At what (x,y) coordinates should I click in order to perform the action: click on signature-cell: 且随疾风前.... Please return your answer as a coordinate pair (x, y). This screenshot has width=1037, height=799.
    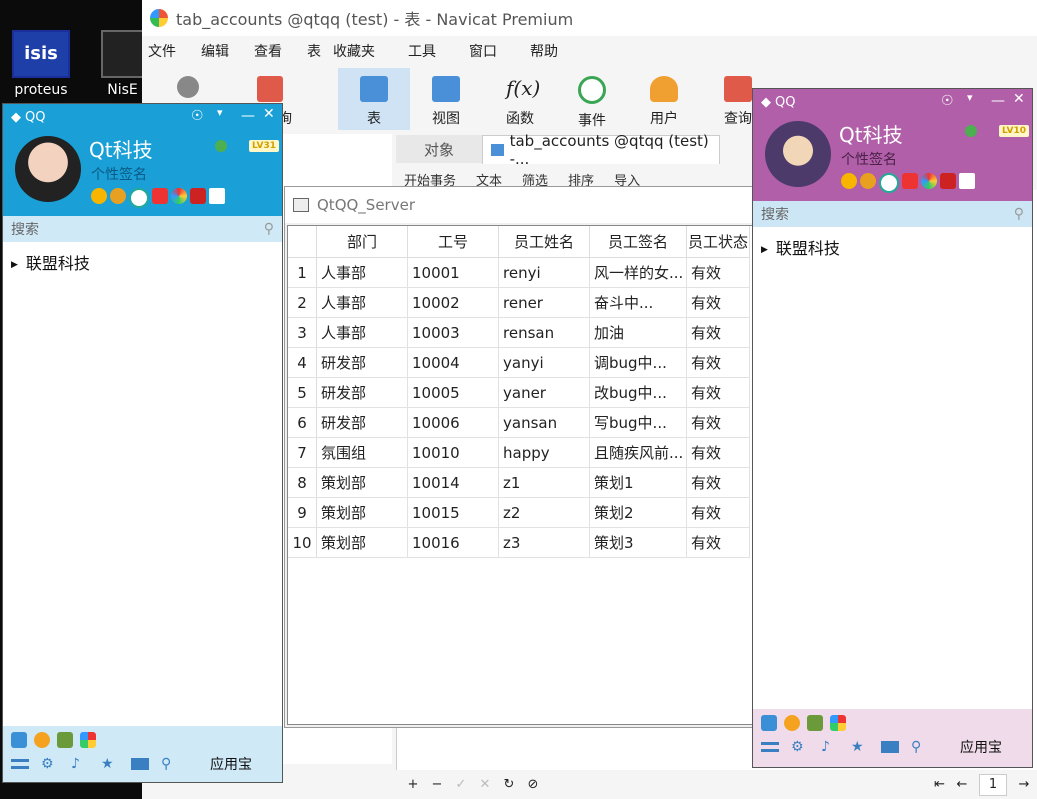
    Looking at the image, I should click on (638, 452).